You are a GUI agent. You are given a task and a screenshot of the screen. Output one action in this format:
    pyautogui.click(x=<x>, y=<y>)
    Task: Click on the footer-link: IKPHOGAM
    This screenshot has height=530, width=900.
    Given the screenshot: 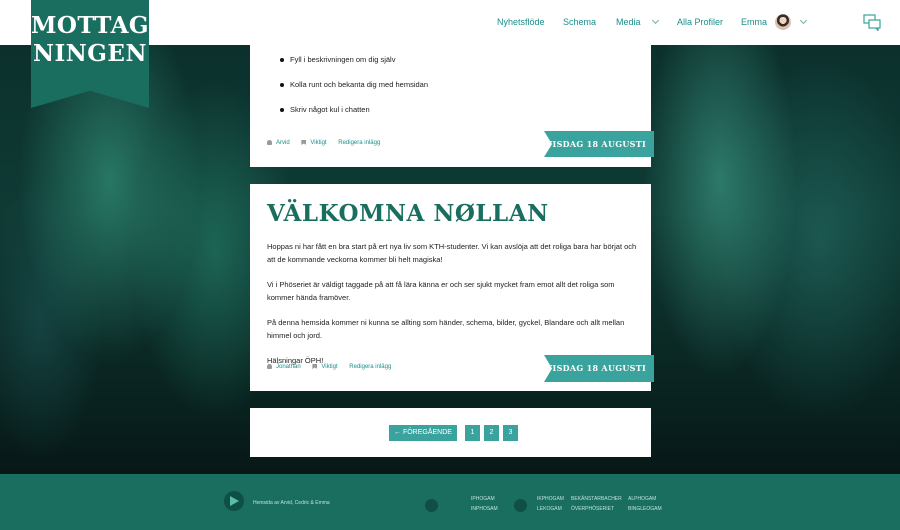 What is the action you would take?
    pyautogui.click(x=550, y=499)
    